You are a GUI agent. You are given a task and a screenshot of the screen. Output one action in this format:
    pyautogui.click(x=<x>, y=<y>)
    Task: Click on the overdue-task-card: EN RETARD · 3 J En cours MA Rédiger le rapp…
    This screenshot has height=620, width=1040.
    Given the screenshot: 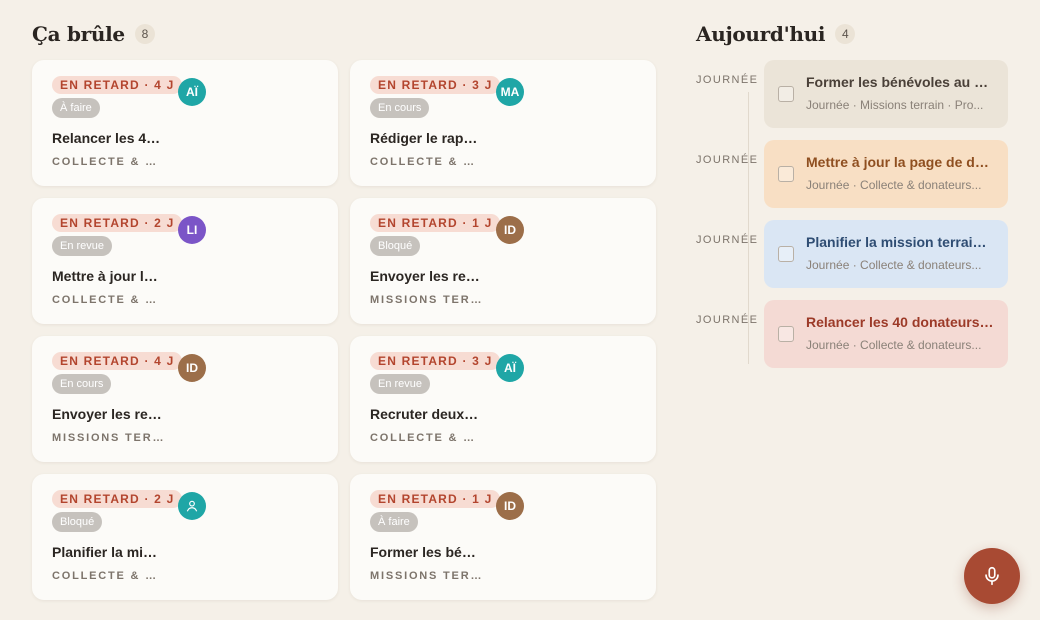 What is the action you would take?
    pyautogui.click(x=503, y=123)
    